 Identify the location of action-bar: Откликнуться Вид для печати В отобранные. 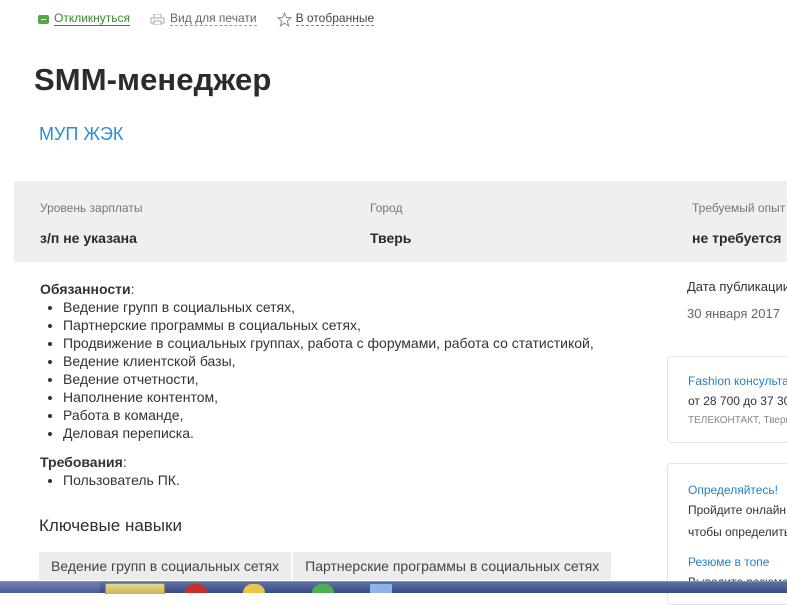
(216, 19).